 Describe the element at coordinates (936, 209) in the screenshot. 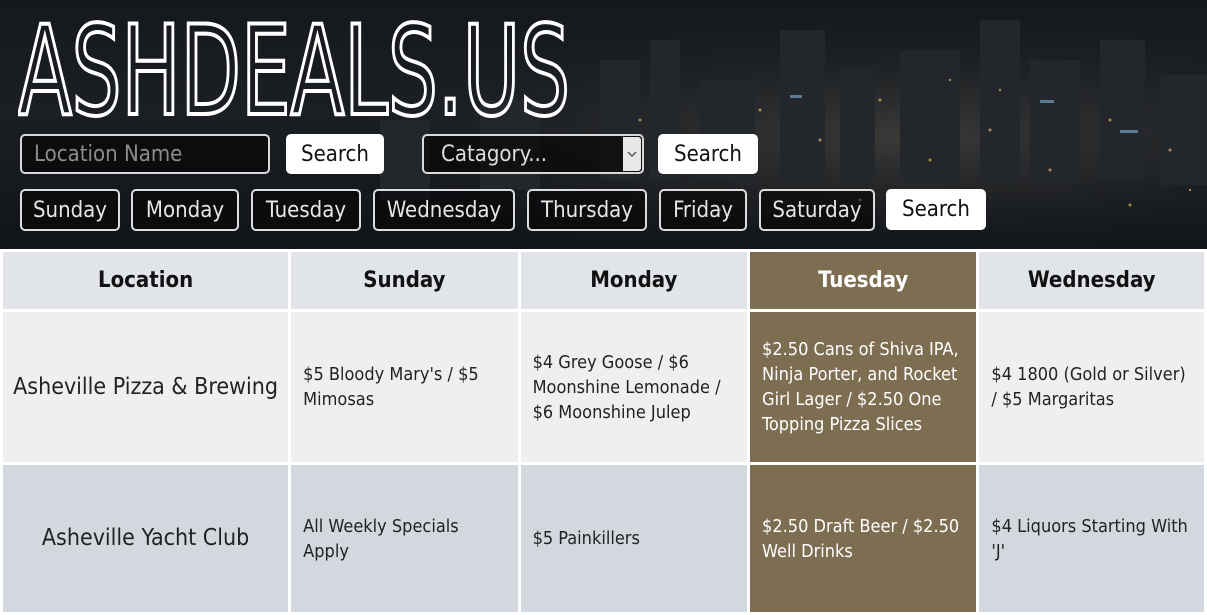

I see `day-search-button: Search` at that location.